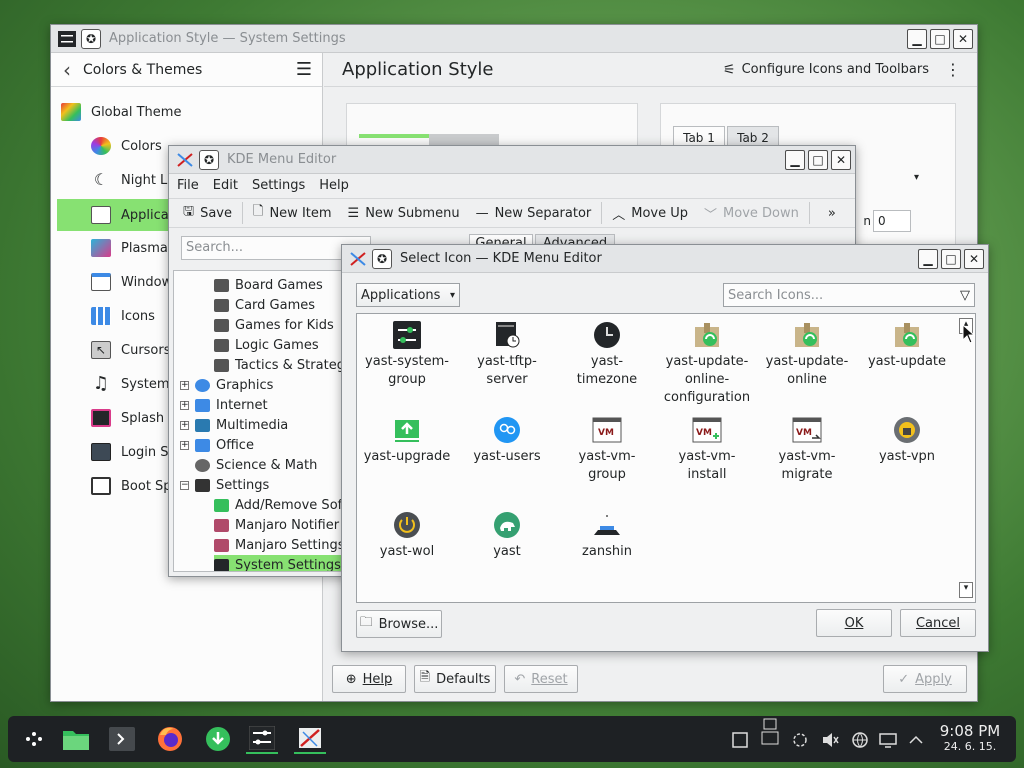 This screenshot has height=768, width=1024. Describe the element at coordinates (279, 545) in the screenshot. I see `tree-item: Manjaro Settings` at that location.